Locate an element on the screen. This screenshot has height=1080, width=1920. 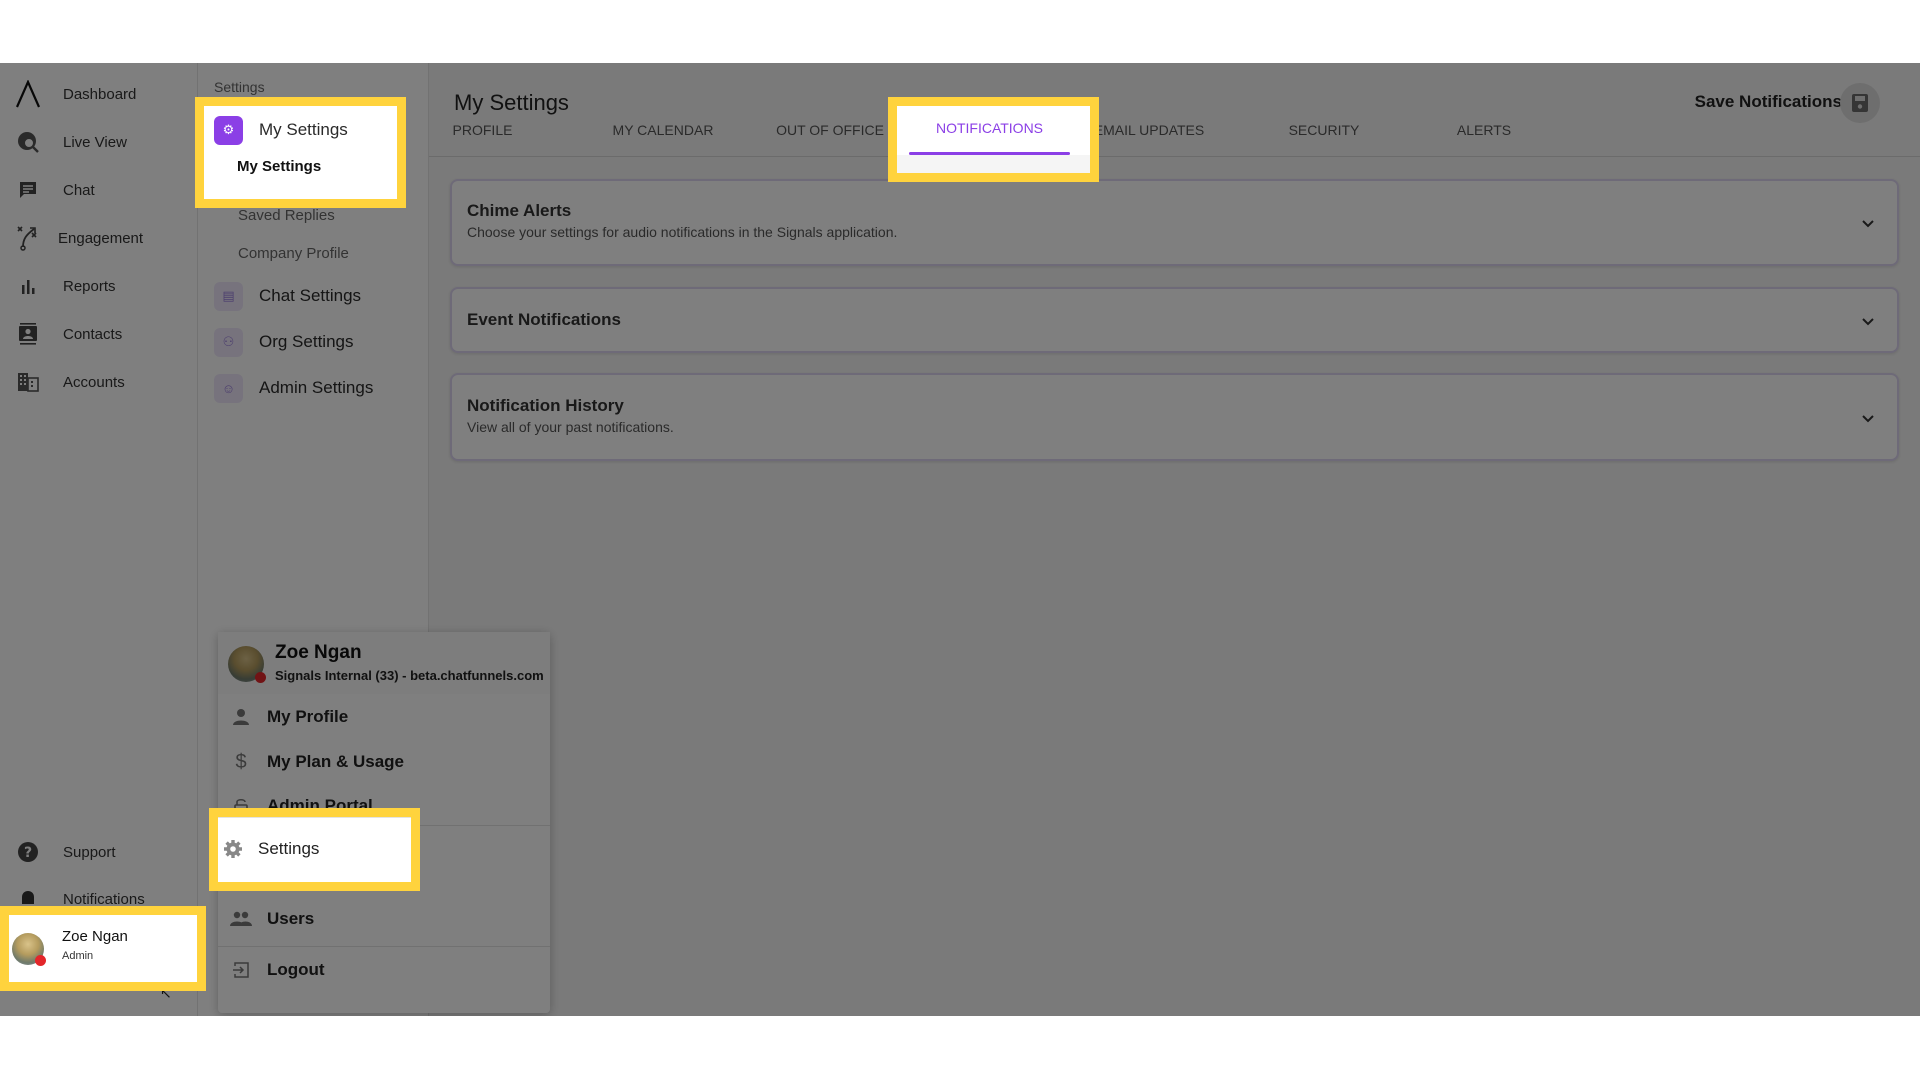
menu-item-label: Settings is located at coordinates (289, 848).